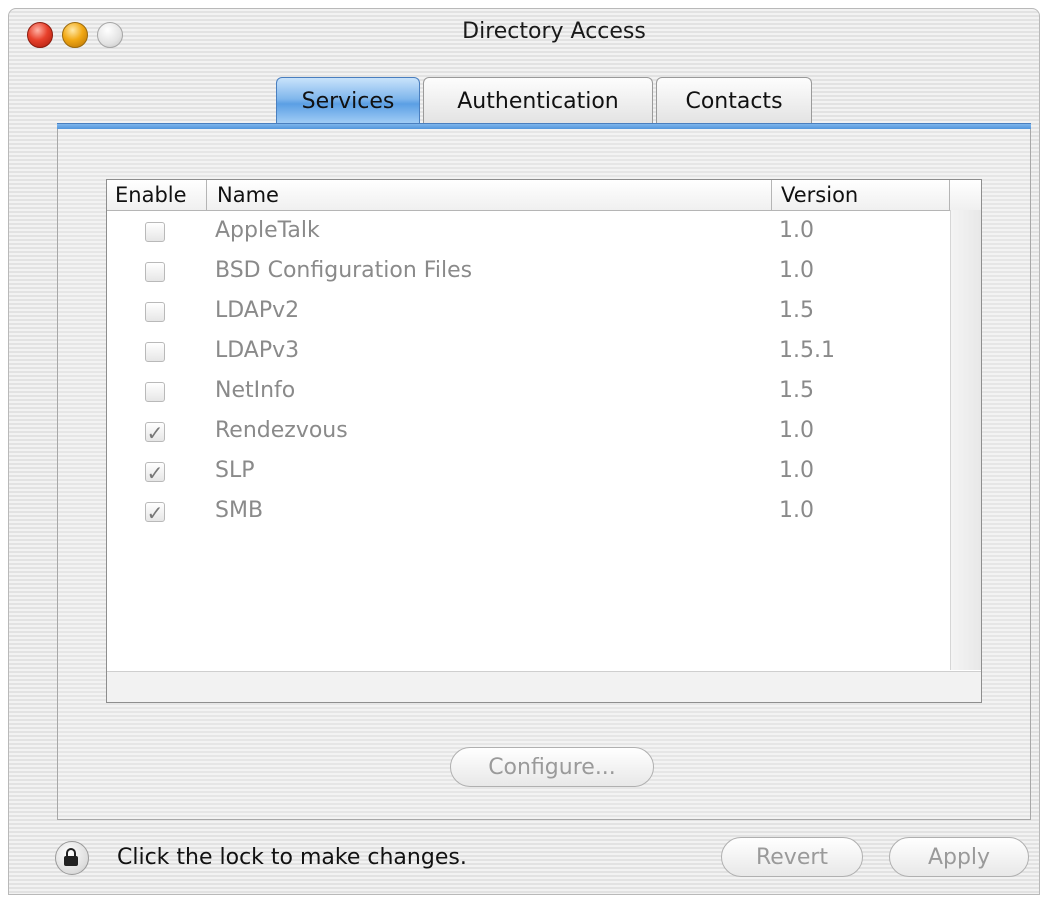  Describe the element at coordinates (267, 230) in the screenshot. I see `service-name: AppleTalk` at that location.